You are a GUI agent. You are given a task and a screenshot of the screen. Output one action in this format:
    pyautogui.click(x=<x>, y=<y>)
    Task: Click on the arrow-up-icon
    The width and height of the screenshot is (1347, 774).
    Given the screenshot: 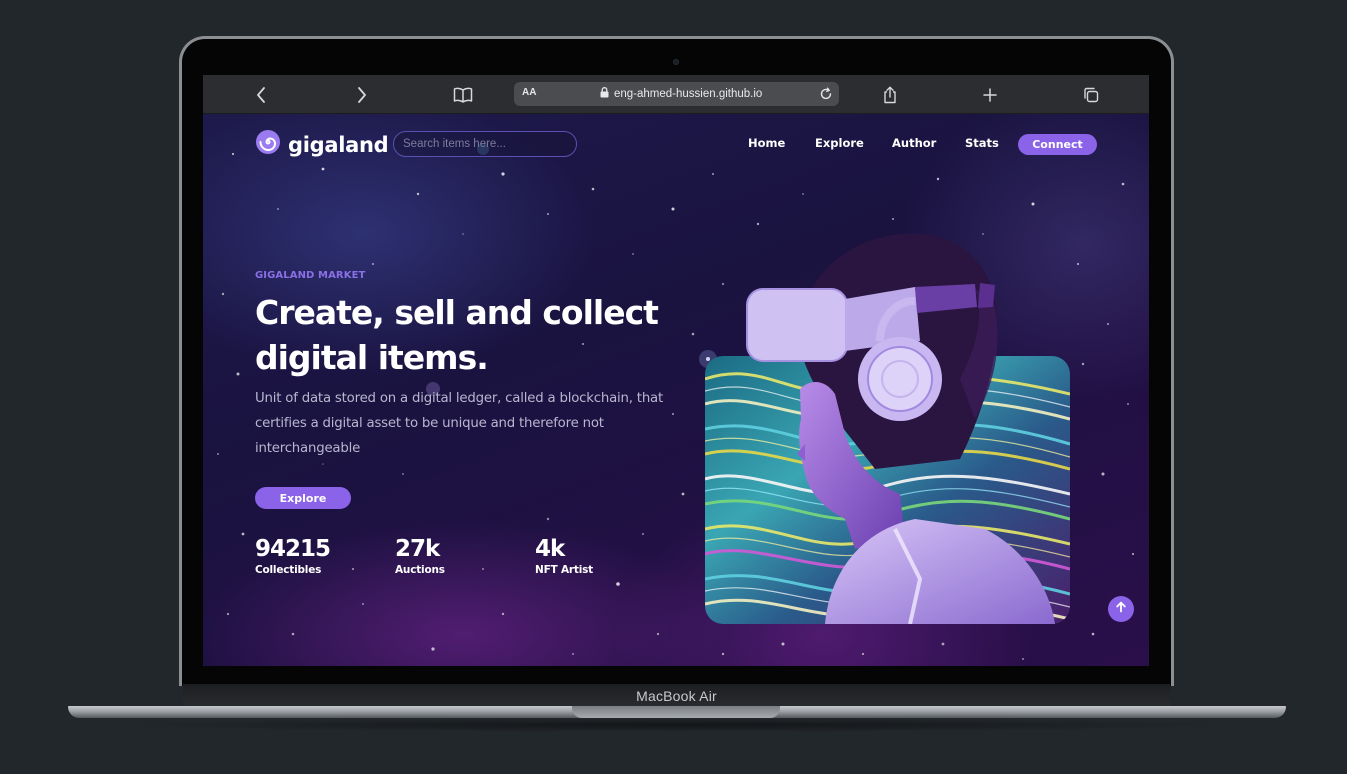 What is the action you would take?
    pyautogui.click(x=1121, y=609)
    